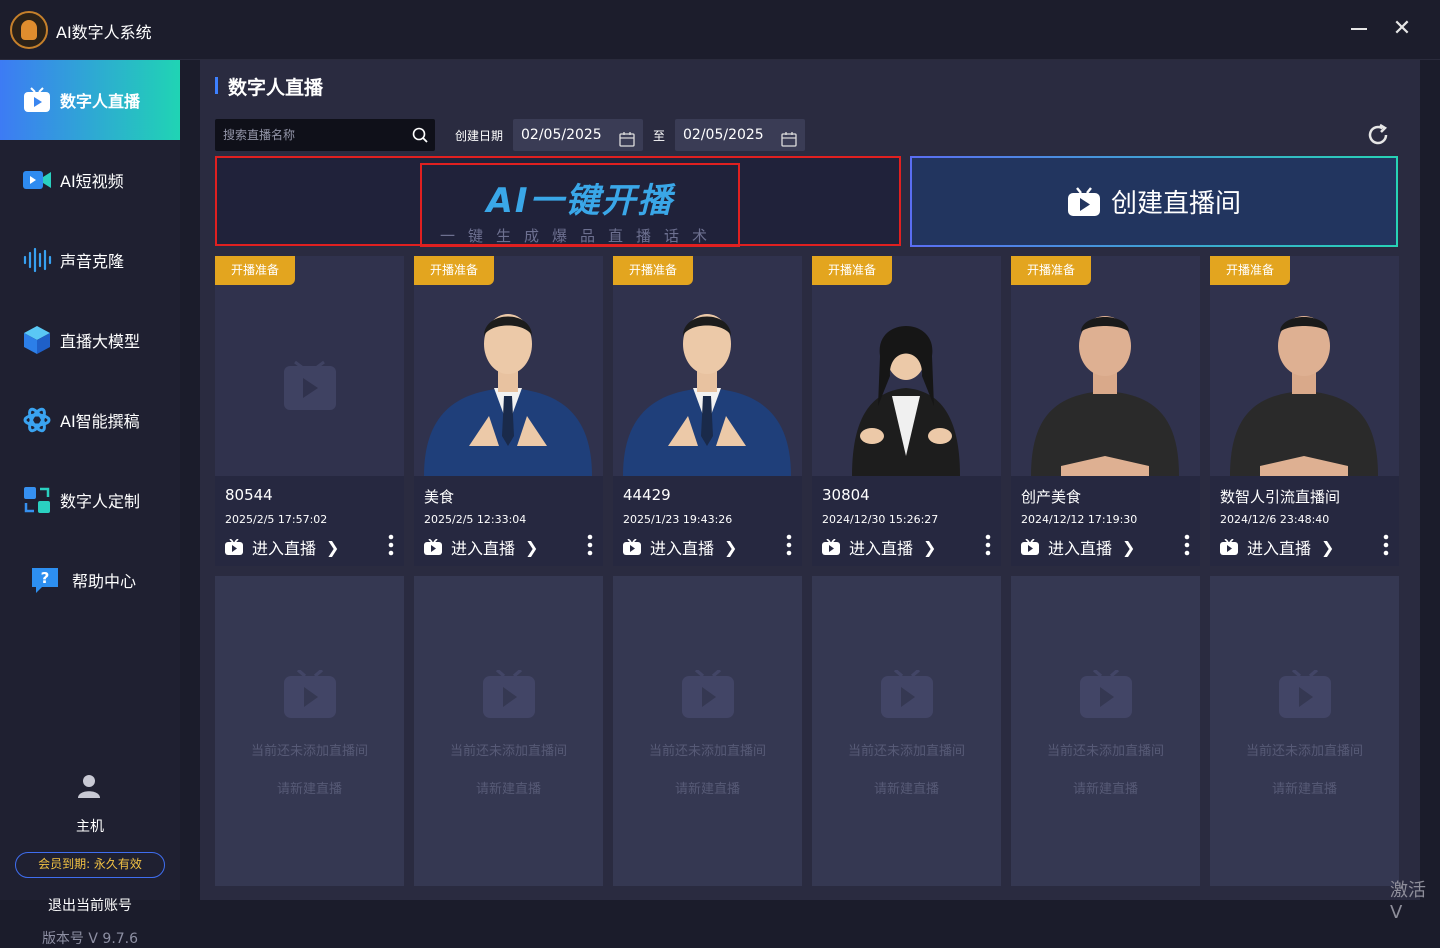 This screenshot has height=948, width=1440. I want to click on date-to-value: 02/05/2025, so click(723, 135).